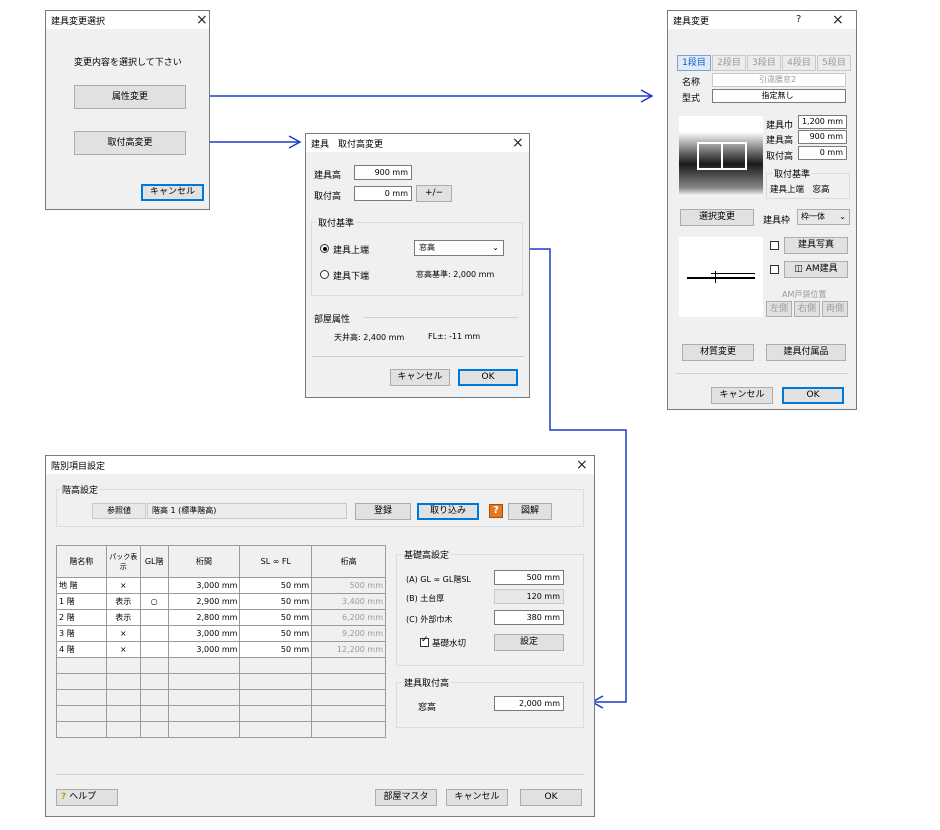 The image size is (940, 830). Describe the element at coordinates (691, 99) in the screenshot. I see `type-label: 型式` at that location.